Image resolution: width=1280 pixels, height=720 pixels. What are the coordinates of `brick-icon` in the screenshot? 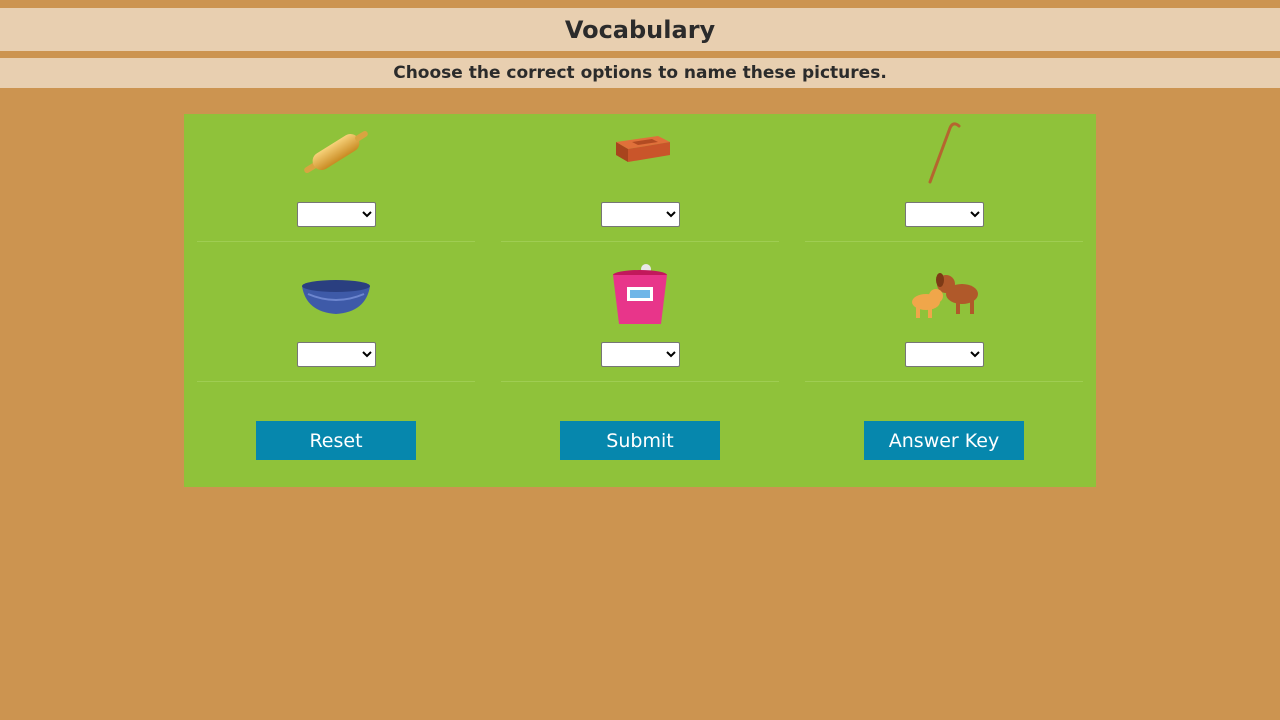 It's located at (640, 152).